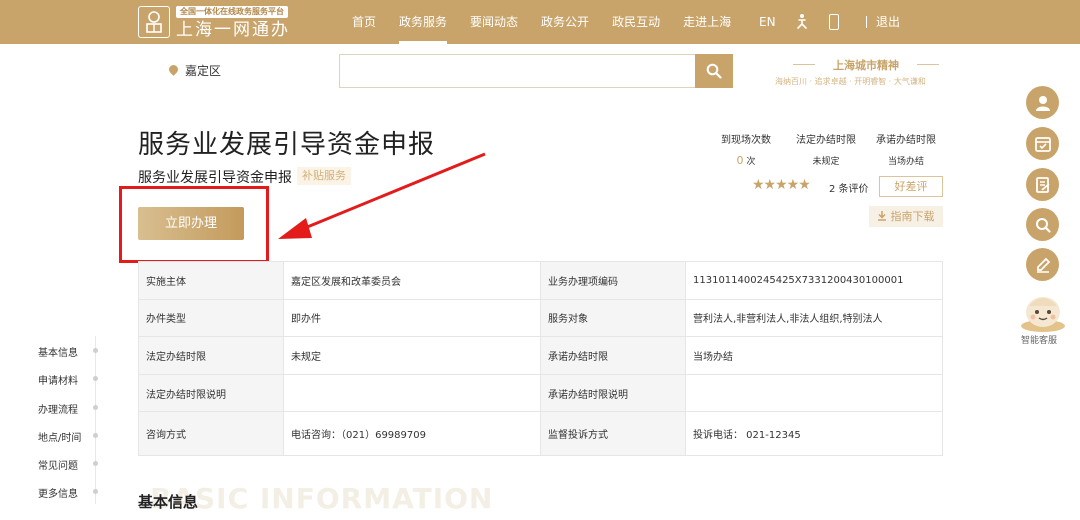  What do you see at coordinates (866, 65) in the screenshot?
I see `city-spirit-title: 上海城市精神` at bounding box center [866, 65].